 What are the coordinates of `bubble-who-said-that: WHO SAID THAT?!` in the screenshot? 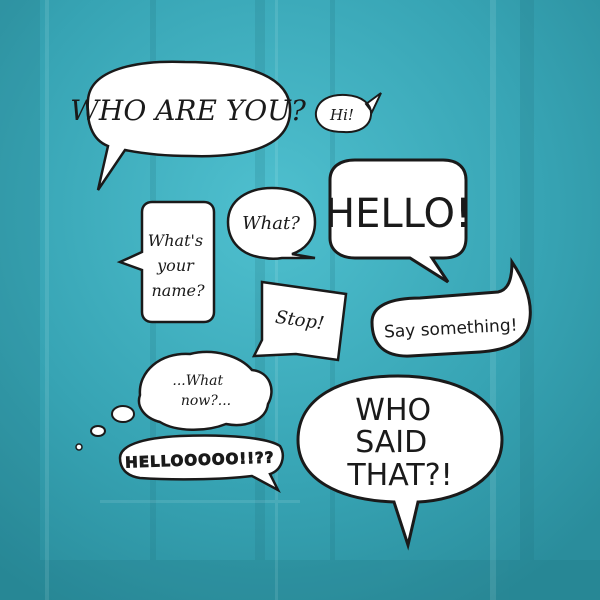 It's located at (400, 462).